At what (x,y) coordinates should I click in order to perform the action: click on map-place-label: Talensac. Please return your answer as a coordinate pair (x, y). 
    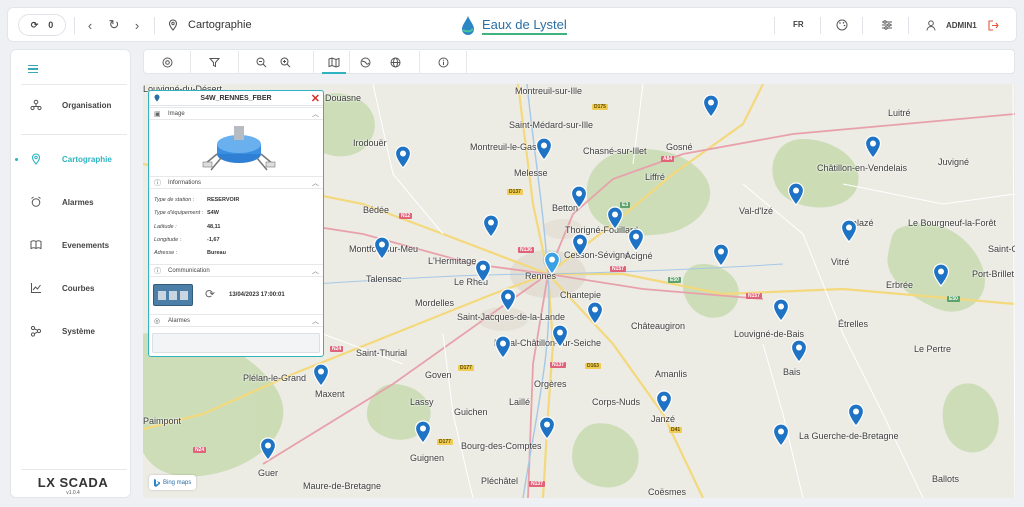
    Looking at the image, I should click on (384, 279).